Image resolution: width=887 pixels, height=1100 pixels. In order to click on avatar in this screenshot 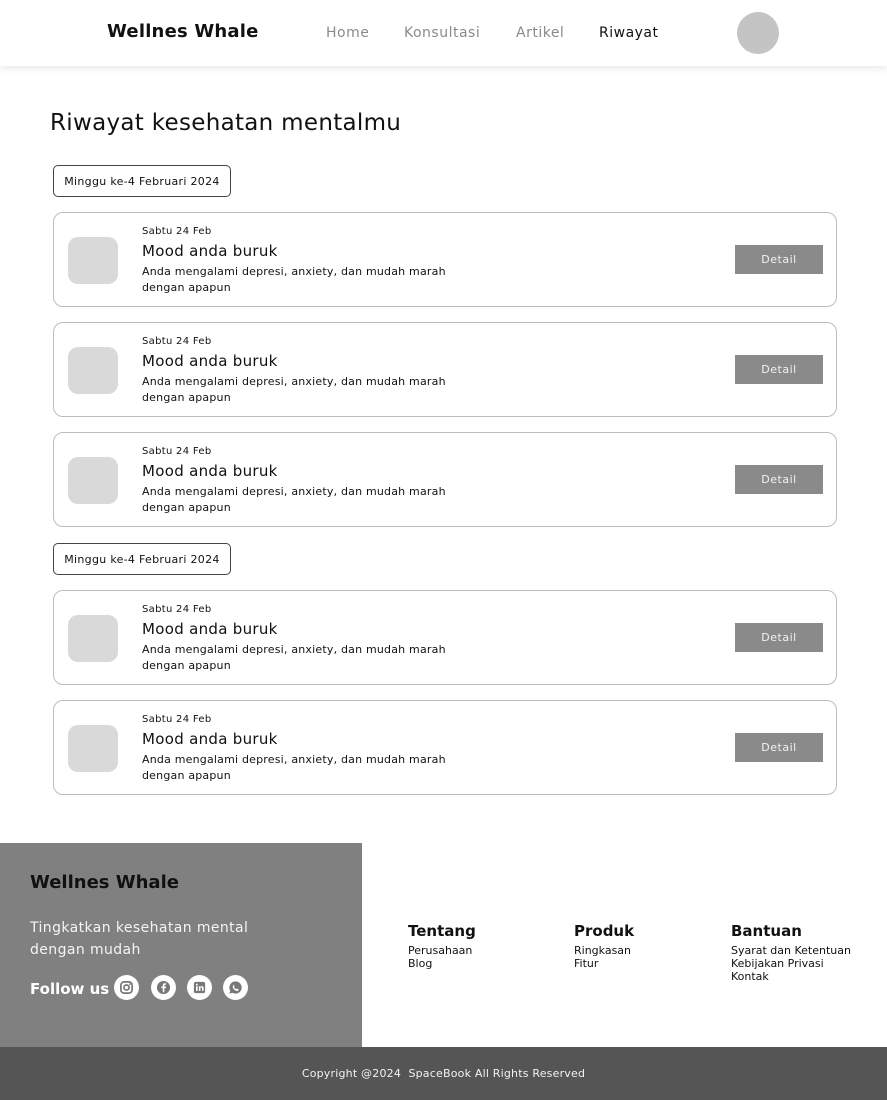, I will do `click(758, 33)`.